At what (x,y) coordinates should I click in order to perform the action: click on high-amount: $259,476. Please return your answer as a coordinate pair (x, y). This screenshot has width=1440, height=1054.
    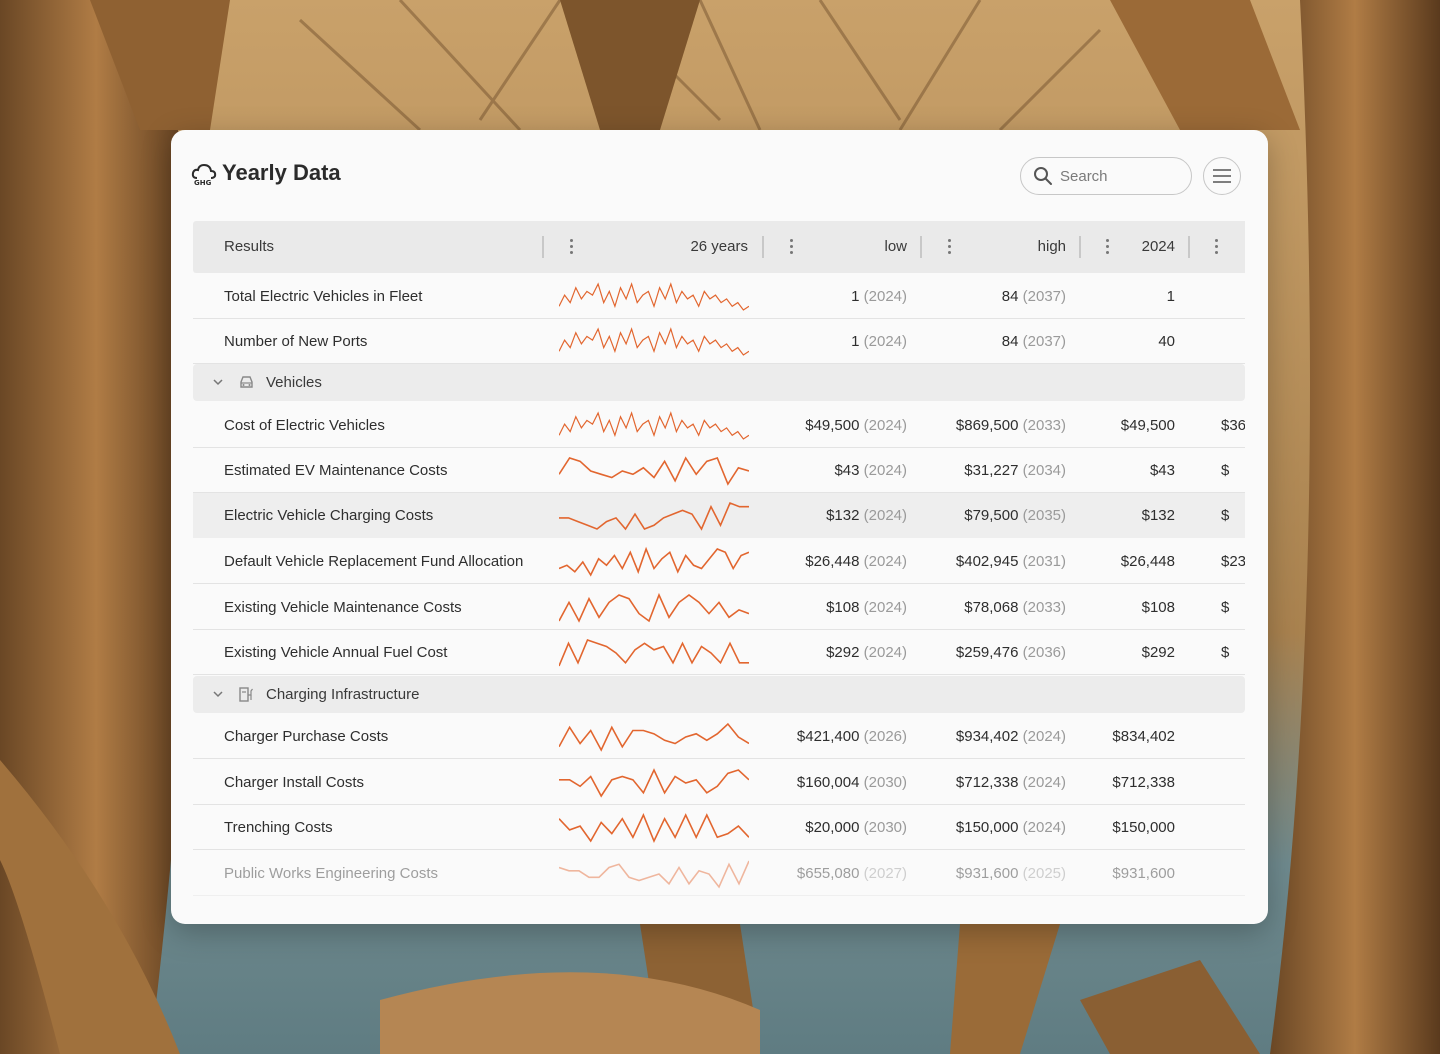
    Looking at the image, I should click on (987, 652).